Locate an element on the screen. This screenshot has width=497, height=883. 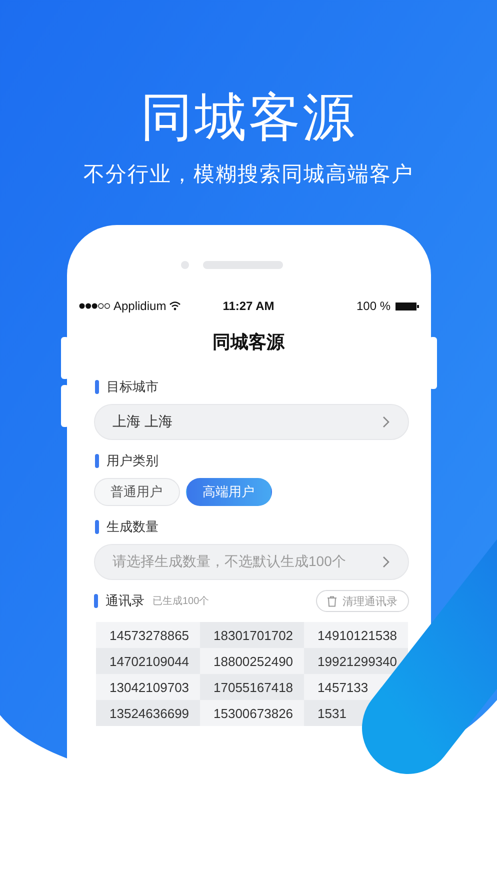
user-type-option: 普通用户 is located at coordinates (137, 492).